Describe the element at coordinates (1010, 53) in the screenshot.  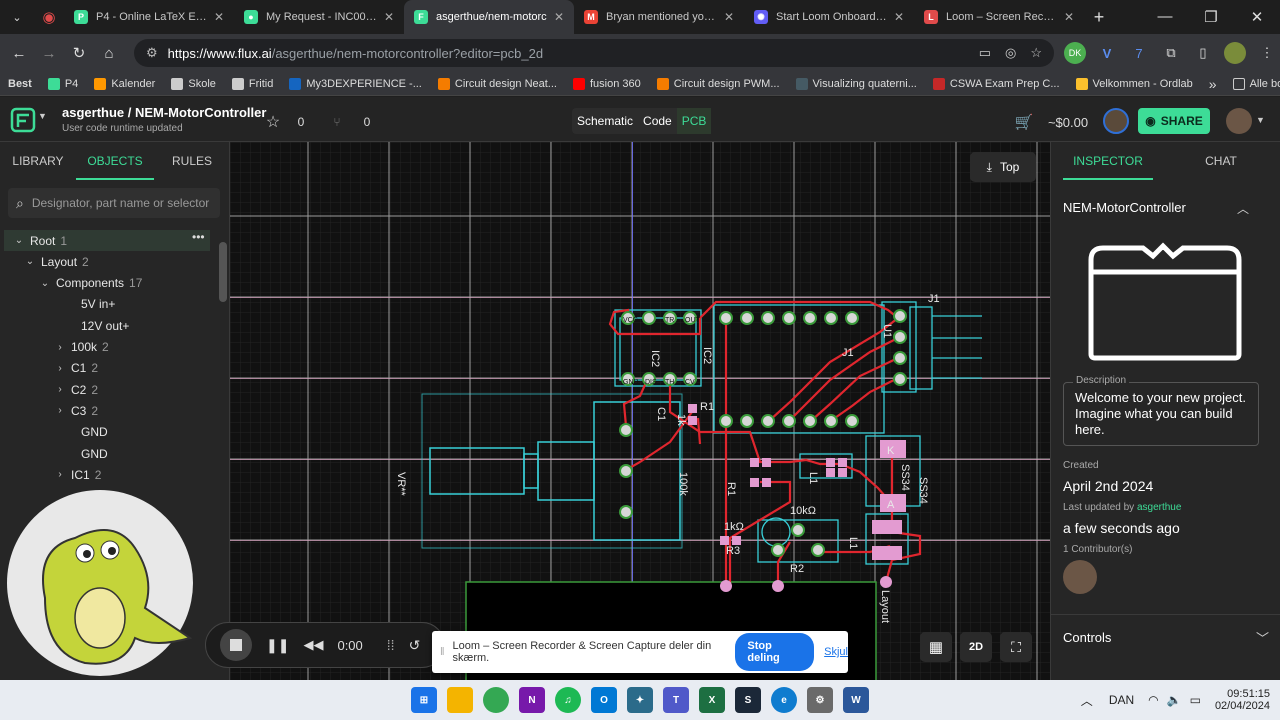
I see `eye-off-icon: ◎` at that location.